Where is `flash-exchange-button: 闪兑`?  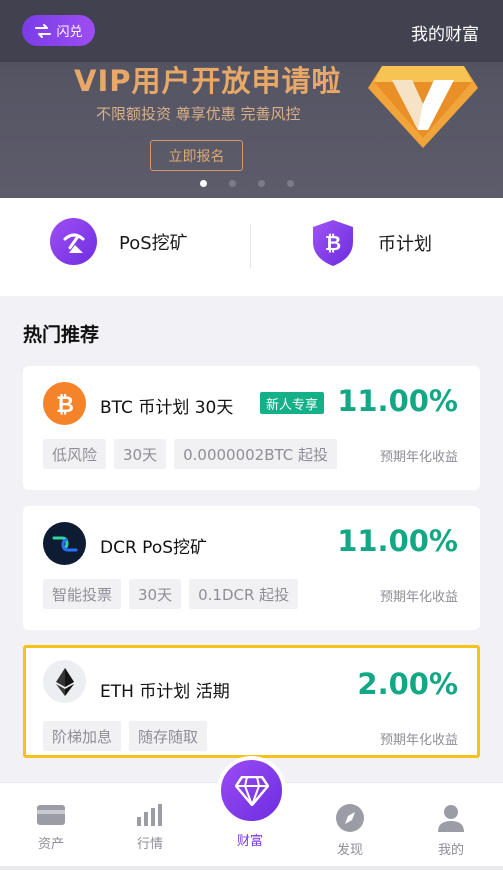 flash-exchange-button: 闪兑 is located at coordinates (58, 30).